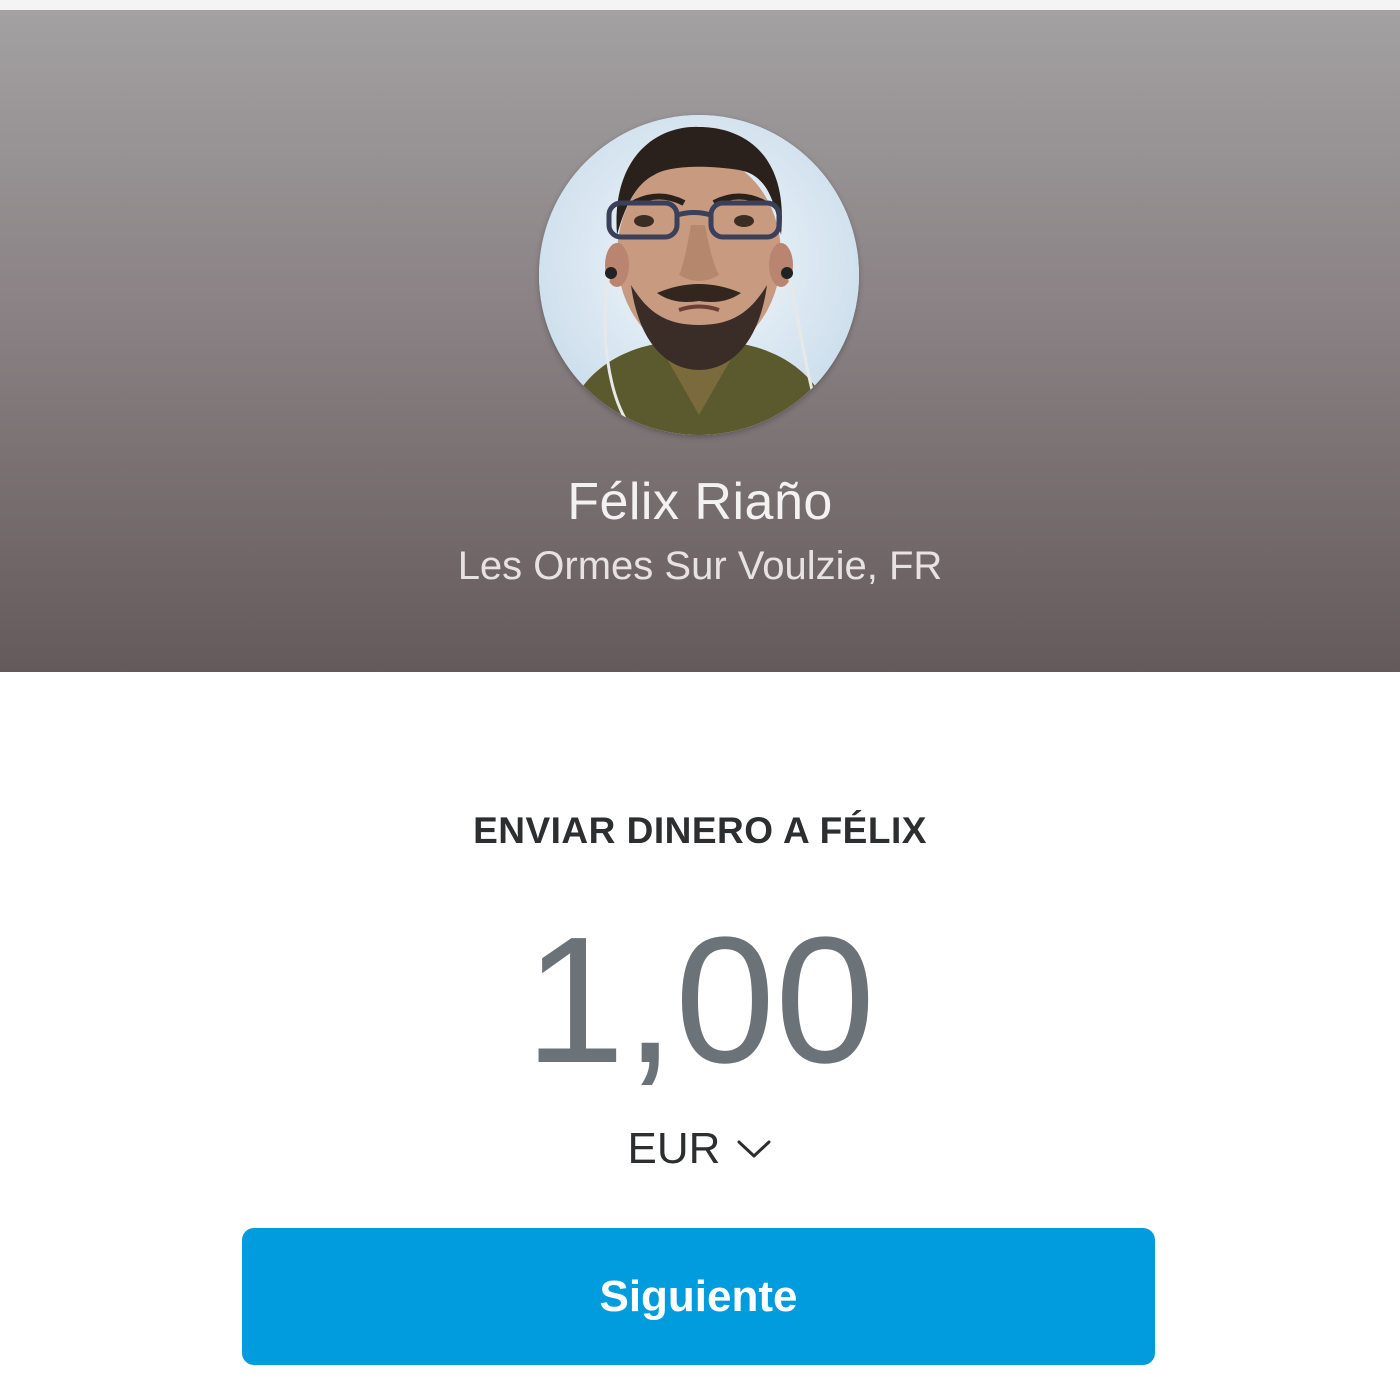  What do you see at coordinates (700, 502) in the screenshot?
I see `profile-name: Félix Riaño` at bounding box center [700, 502].